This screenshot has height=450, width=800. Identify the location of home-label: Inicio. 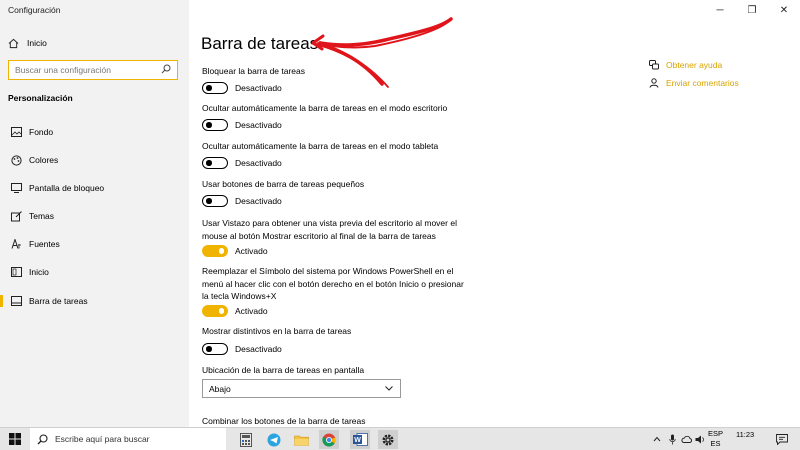
(37, 43).